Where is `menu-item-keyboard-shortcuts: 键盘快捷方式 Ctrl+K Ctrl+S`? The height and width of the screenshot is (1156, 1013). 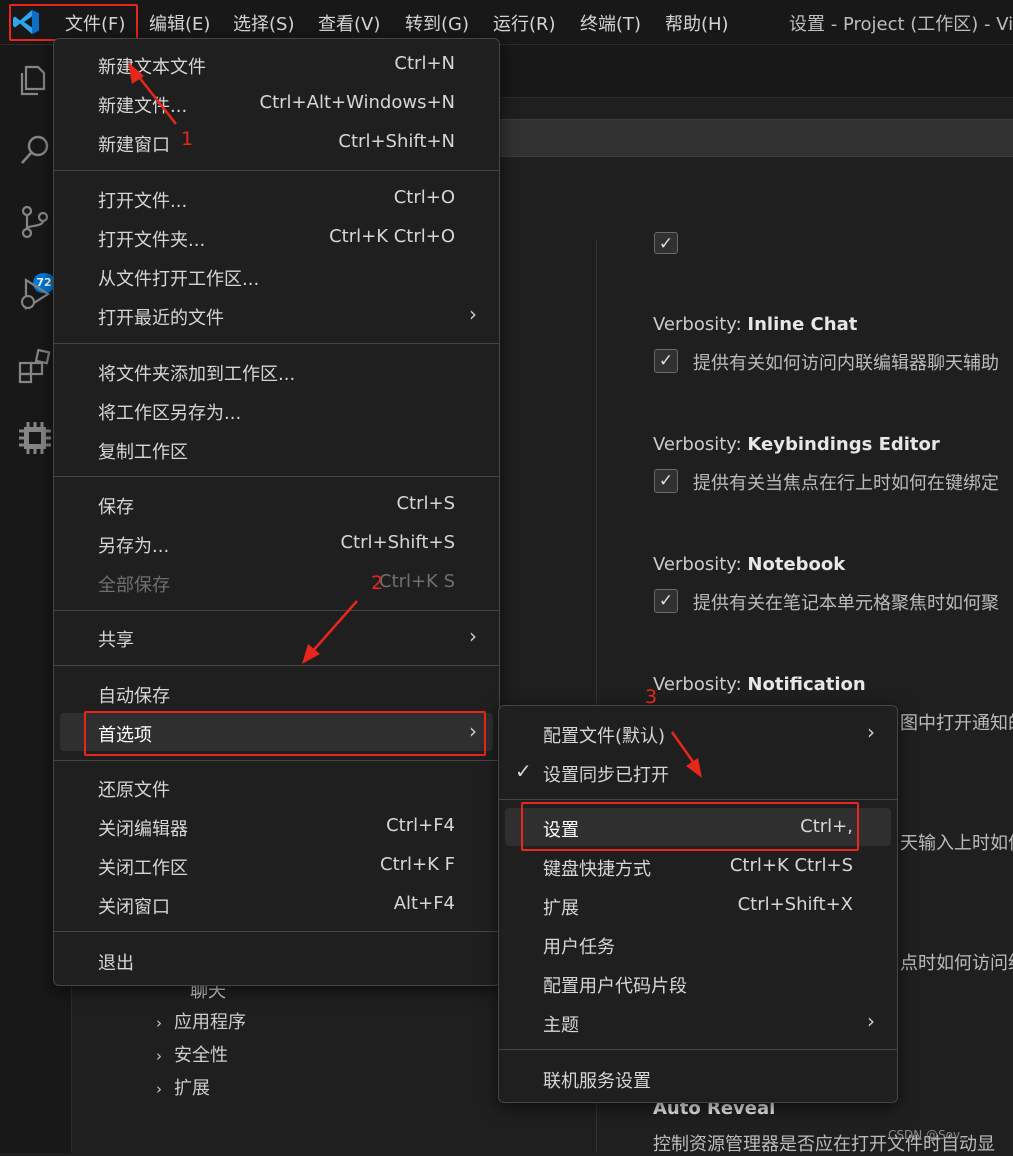
menu-item-keyboard-shortcuts: 键盘快捷方式 Ctrl+K Ctrl+S is located at coordinates (698, 866).